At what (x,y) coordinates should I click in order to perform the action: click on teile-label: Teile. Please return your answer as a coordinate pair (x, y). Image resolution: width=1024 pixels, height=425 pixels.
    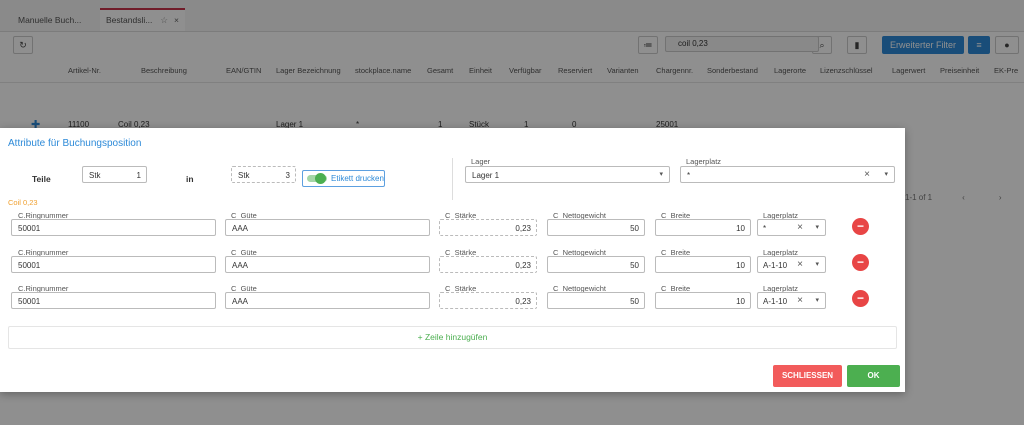
    Looking at the image, I should click on (41, 179).